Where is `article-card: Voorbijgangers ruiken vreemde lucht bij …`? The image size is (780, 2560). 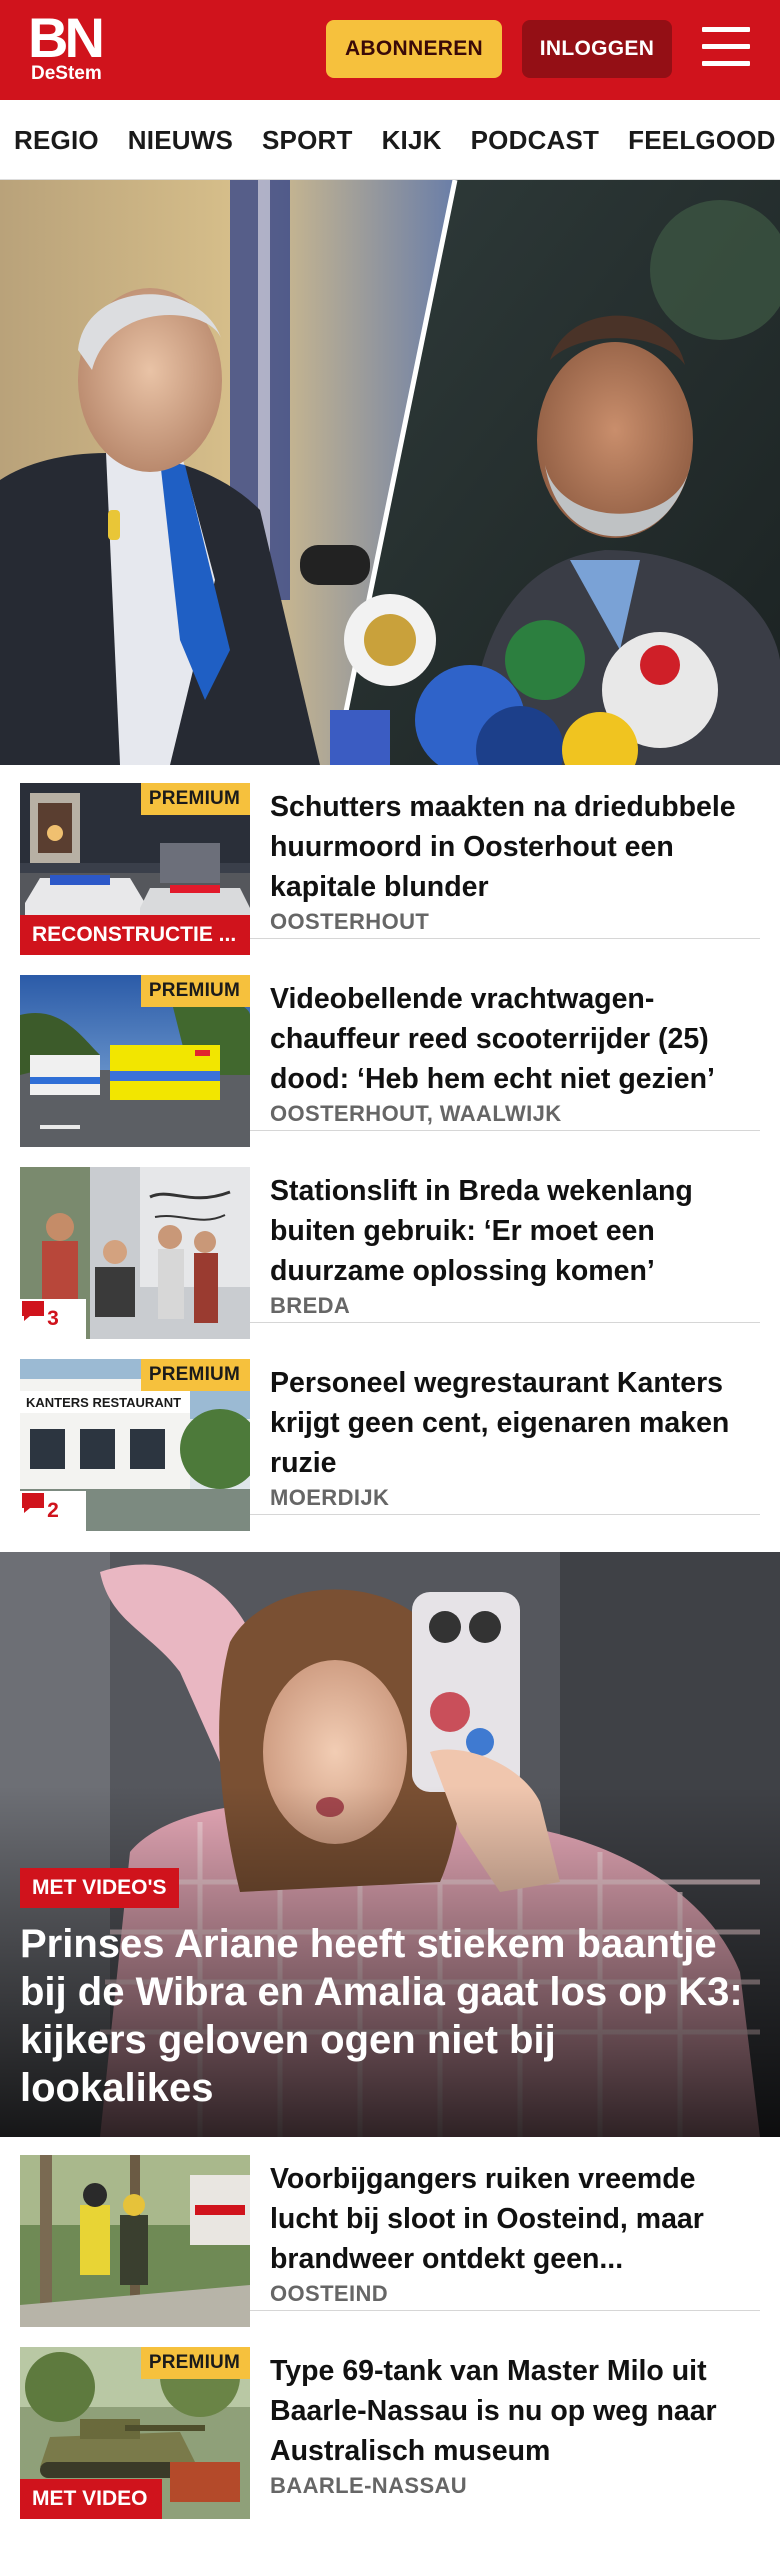
article-card: Voorbijgangers ruiken vreemde lucht bij … is located at coordinates (390, 2232).